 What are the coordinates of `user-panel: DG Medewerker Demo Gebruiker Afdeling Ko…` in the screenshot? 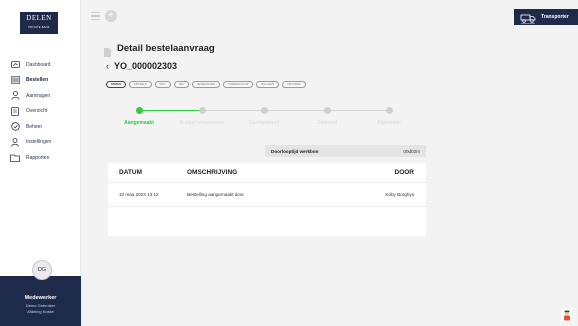 It's located at (40, 293).